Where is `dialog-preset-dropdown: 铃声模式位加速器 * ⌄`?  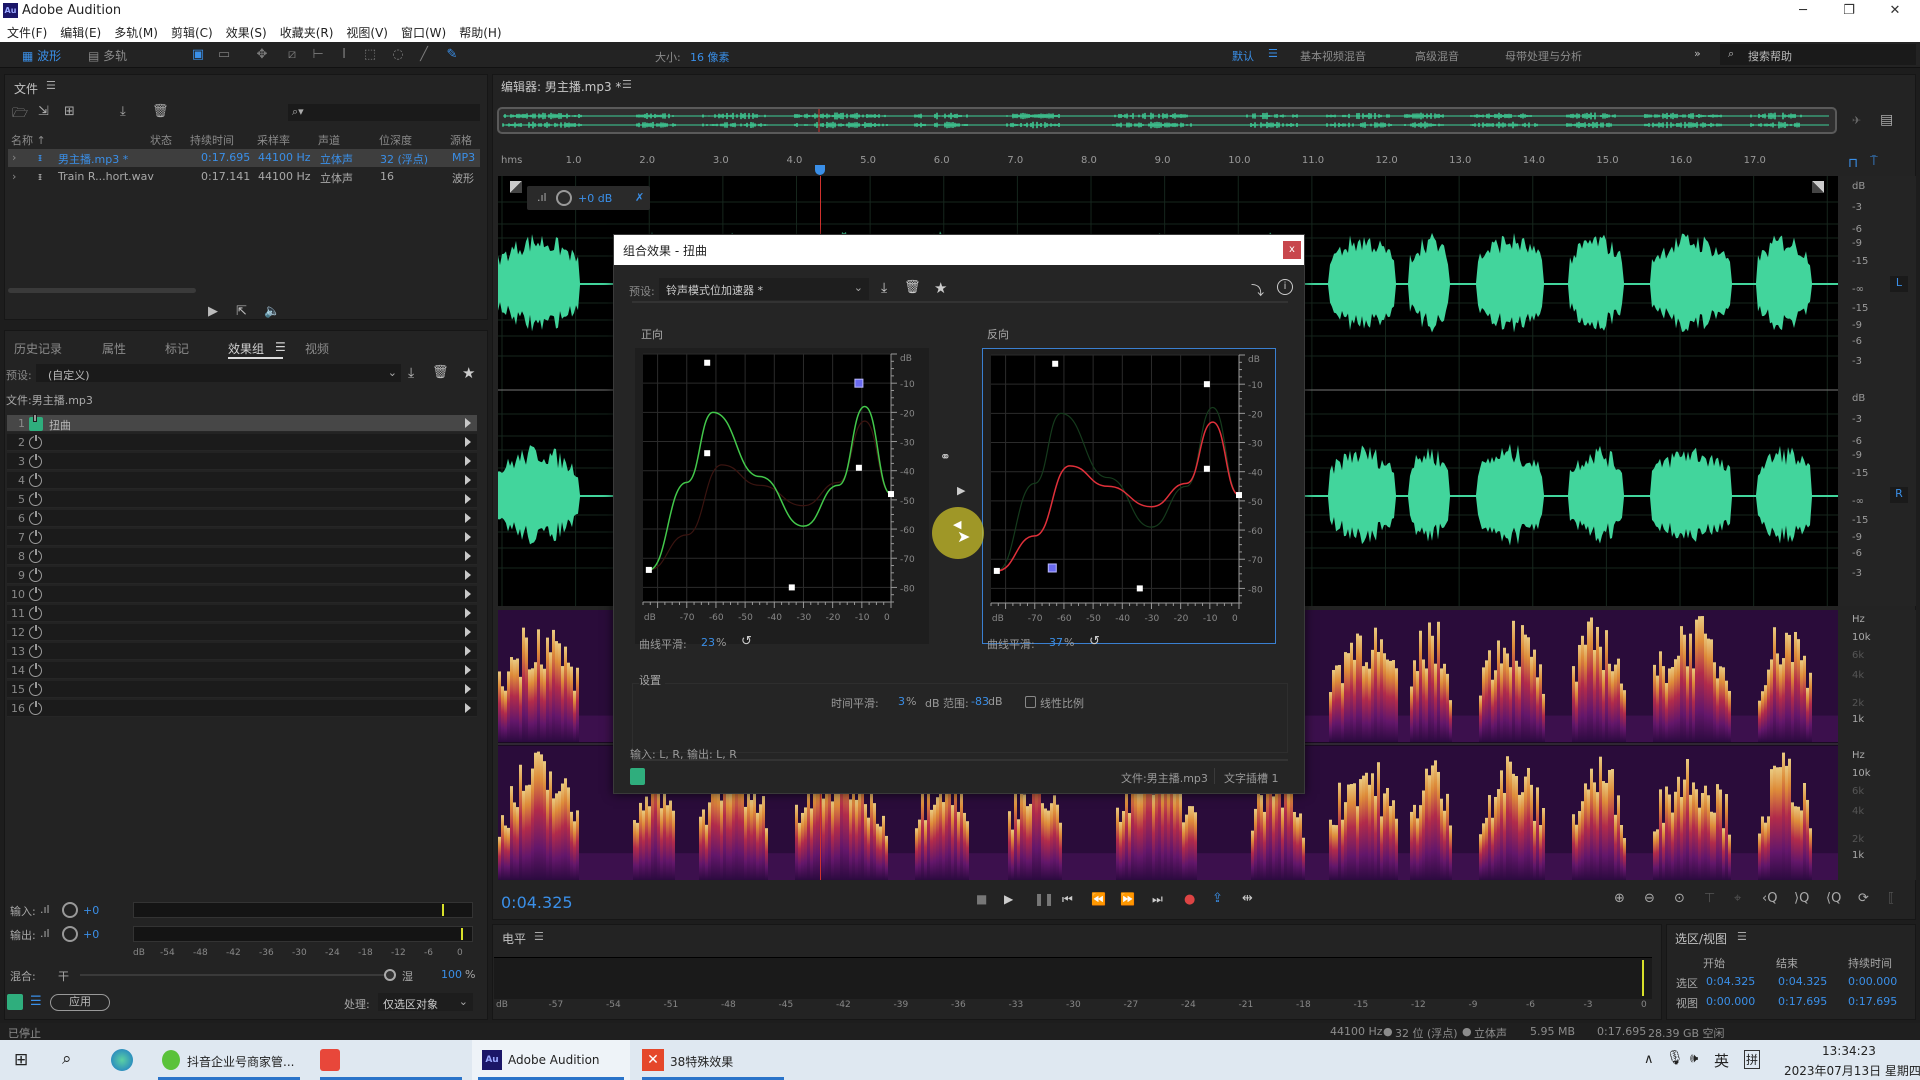
dialog-preset-dropdown: 铃声模式位加速器 * ⌄ is located at coordinates (764, 289).